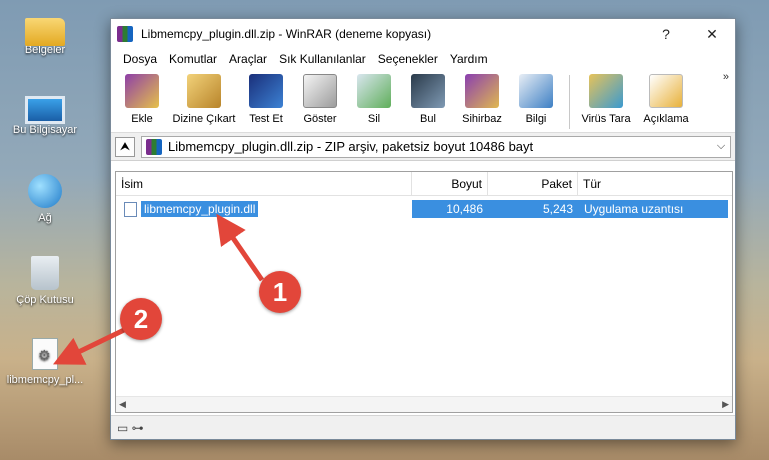  Describe the element at coordinates (240, 247) in the screenshot. I see `arrow-to-file` at that location.